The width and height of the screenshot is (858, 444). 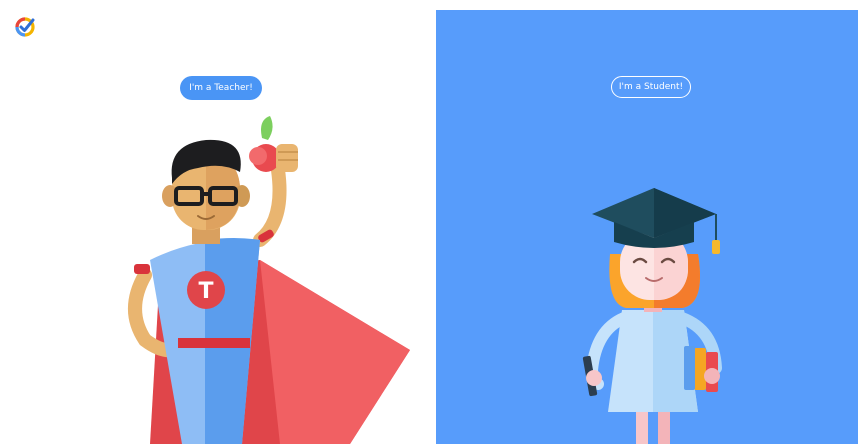 I want to click on svg-text: T, so click(x=205, y=291).